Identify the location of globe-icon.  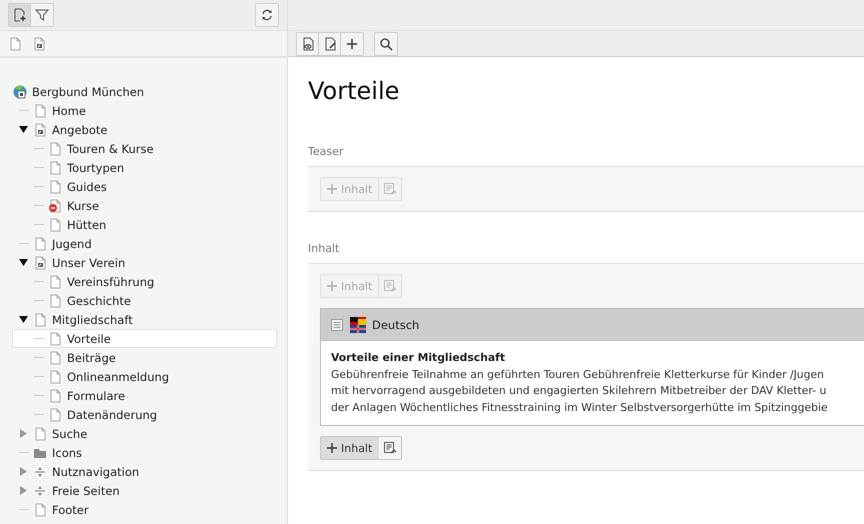
(20, 91).